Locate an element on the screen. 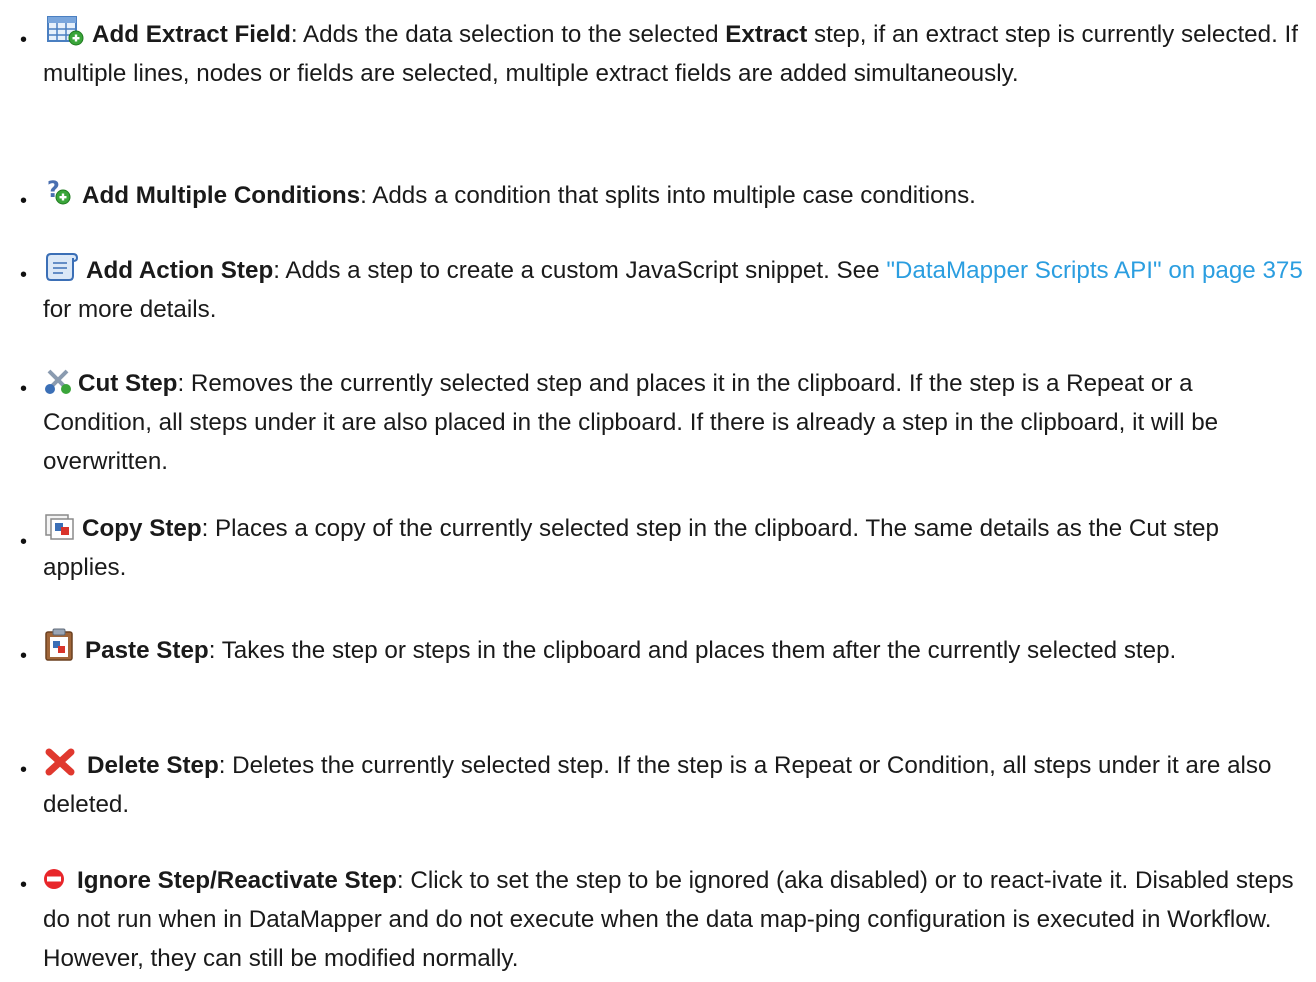 The width and height of the screenshot is (1316, 982). item-title: Add Extract Field is located at coordinates (191, 34).